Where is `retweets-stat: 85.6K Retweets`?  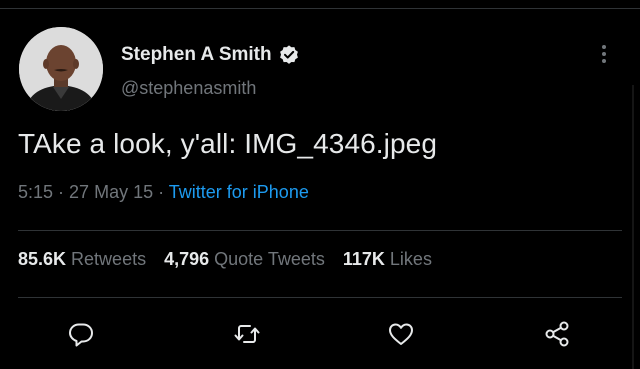
retweets-stat: 85.6K Retweets is located at coordinates (82, 259).